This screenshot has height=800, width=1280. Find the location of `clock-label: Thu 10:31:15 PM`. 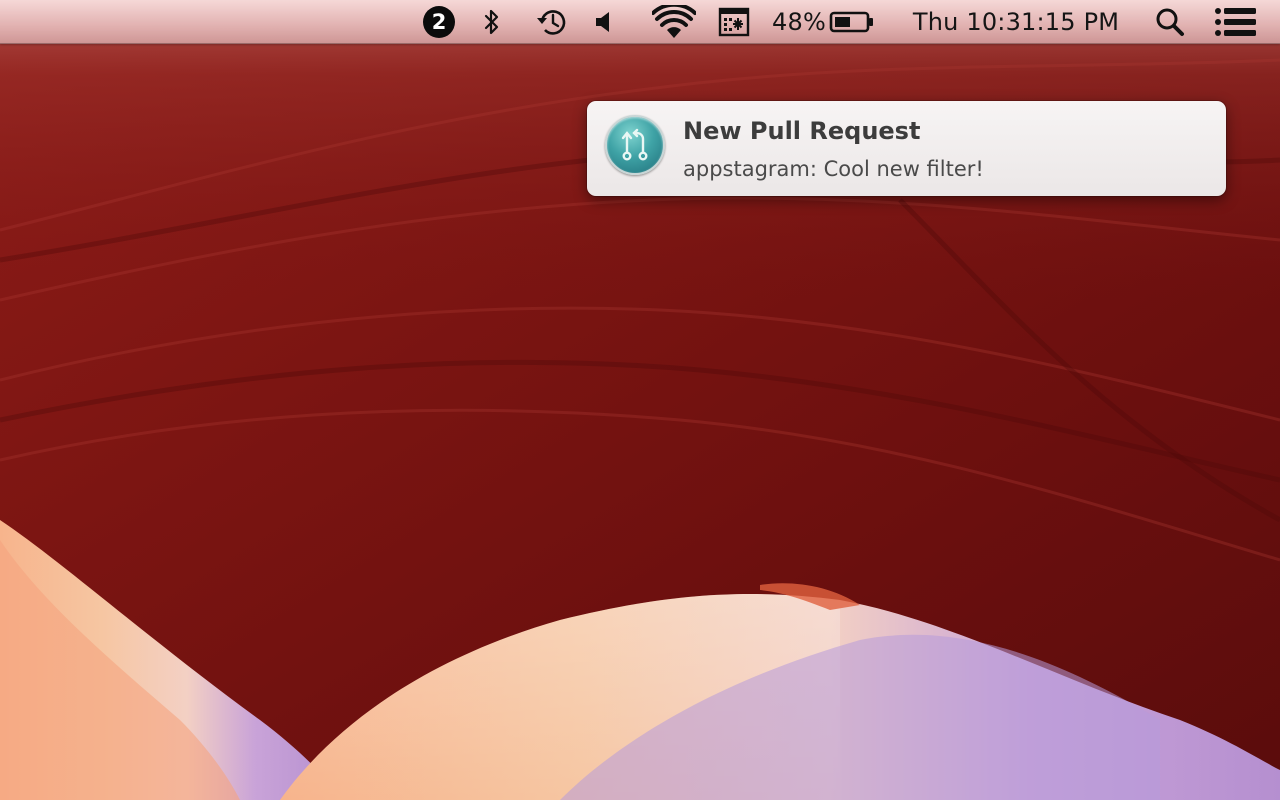

clock-label: Thu 10:31:15 PM is located at coordinates (1016, 21).